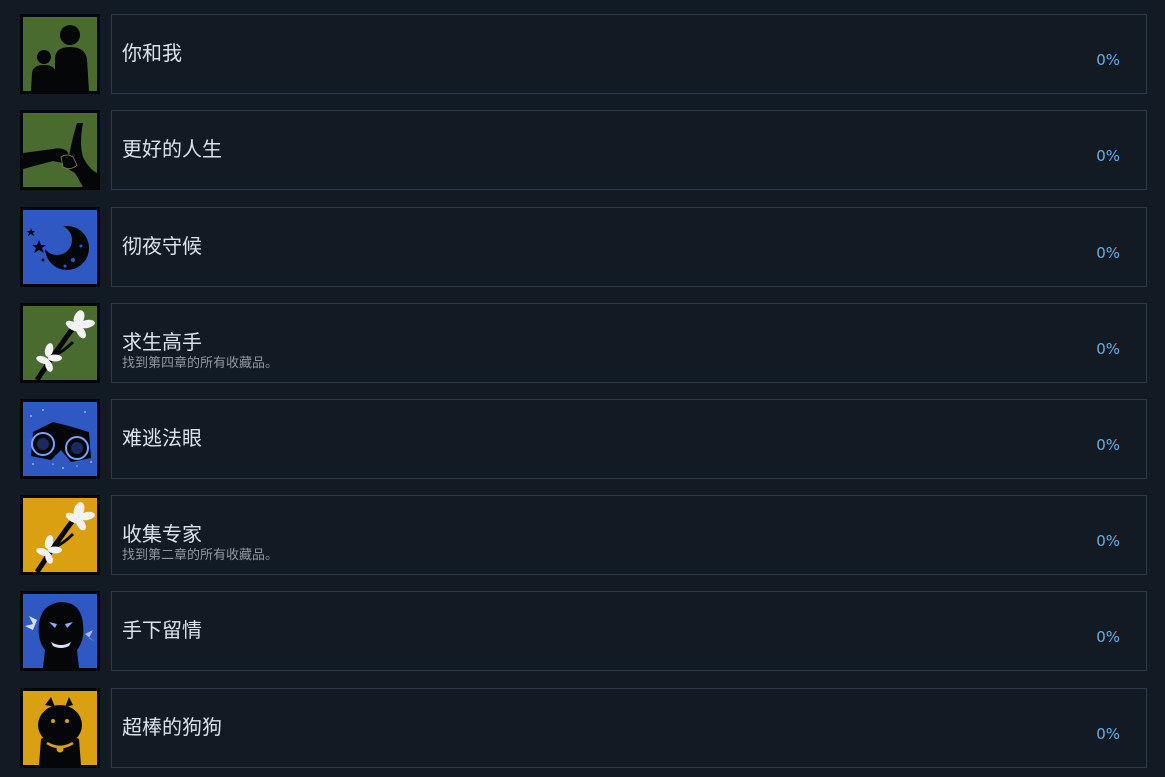 The image size is (1165, 777). Describe the element at coordinates (162, 342) in the screenshot. I see `achievement-title: 求生高手` at that location.